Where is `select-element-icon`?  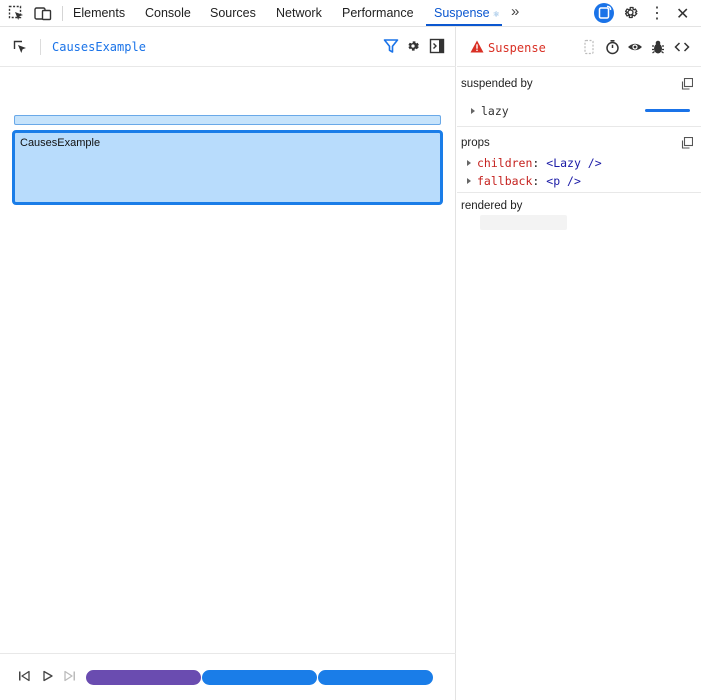
select-element-icon is located at coordinates (20, 49).